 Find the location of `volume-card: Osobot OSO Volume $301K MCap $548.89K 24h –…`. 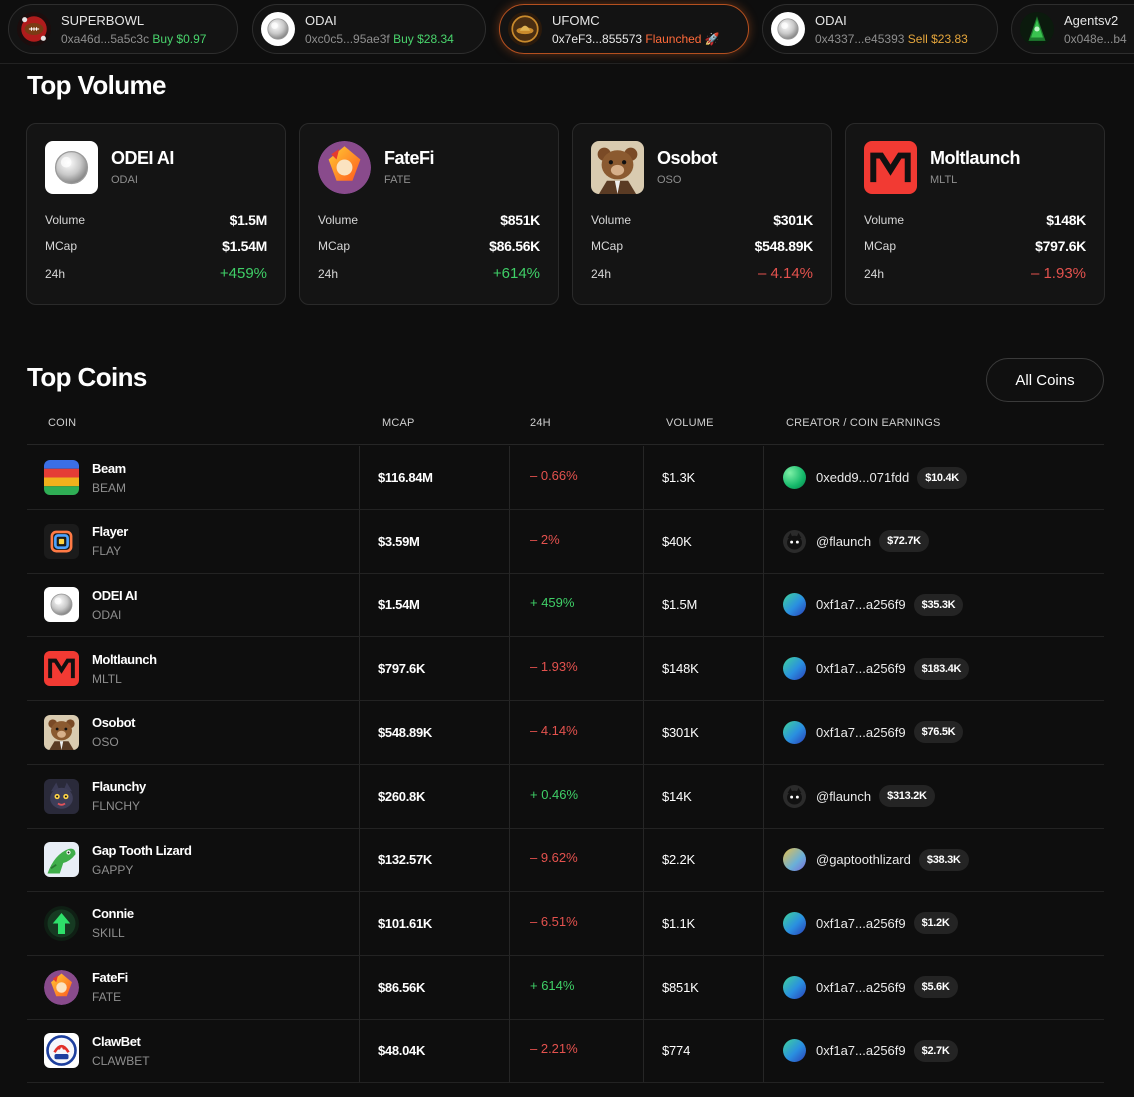

volume-card: Osobot OSO Volume $301K MCap $548.89K 24h –… is located at coordinates (702, 214).